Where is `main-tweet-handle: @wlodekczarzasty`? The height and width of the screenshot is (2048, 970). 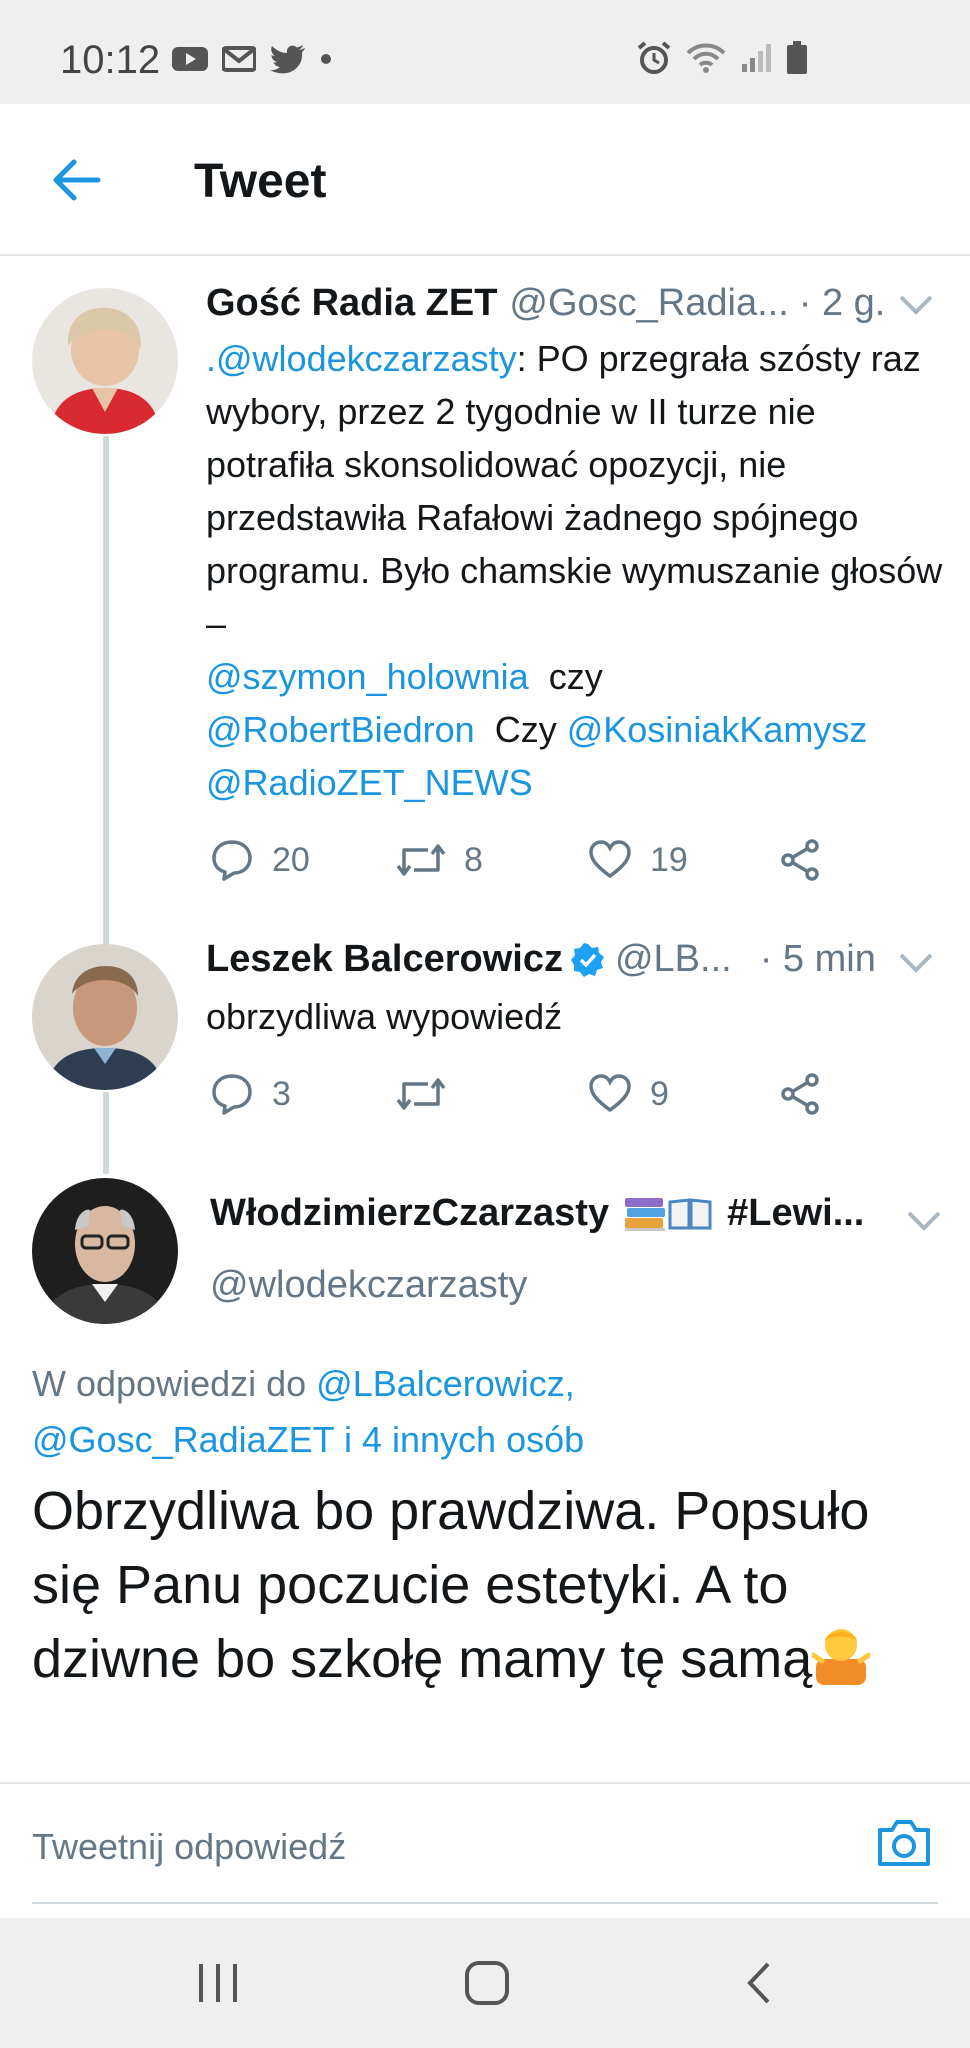 main-tweet-handle: @wlodekczarzasty is located at coordinates (368, 1285).